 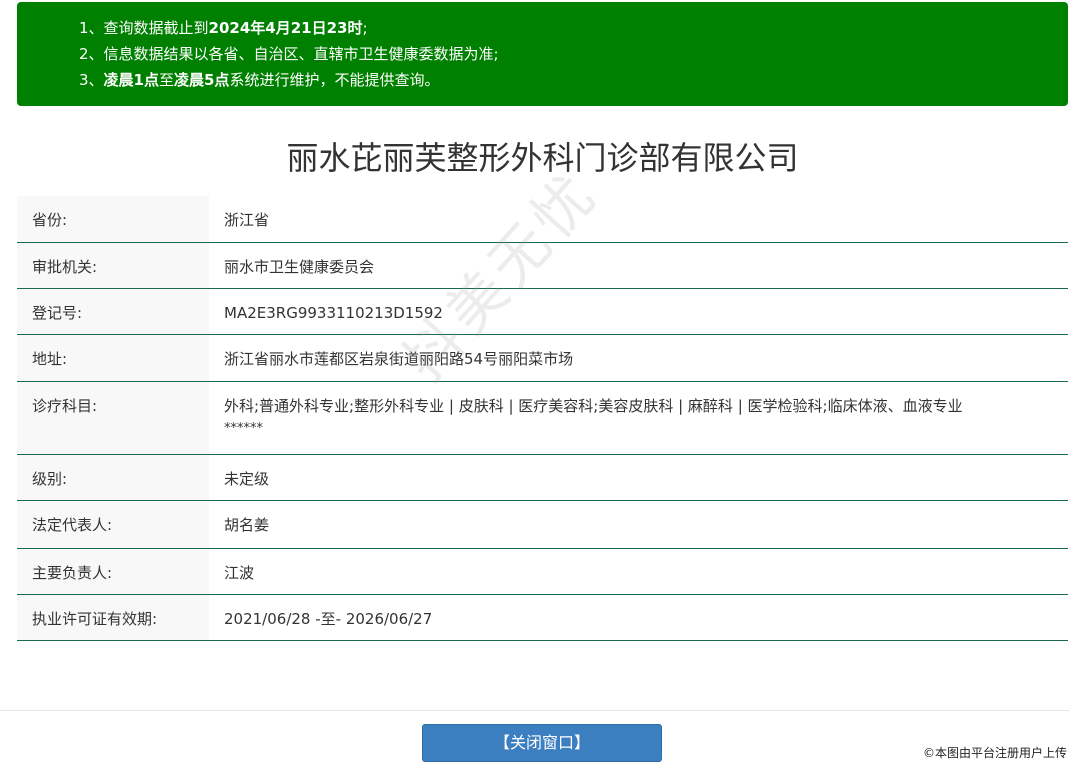 I want to click on table-row: 登记号: MA2E3RG9933110213D1592, so click(x=542, y=311).